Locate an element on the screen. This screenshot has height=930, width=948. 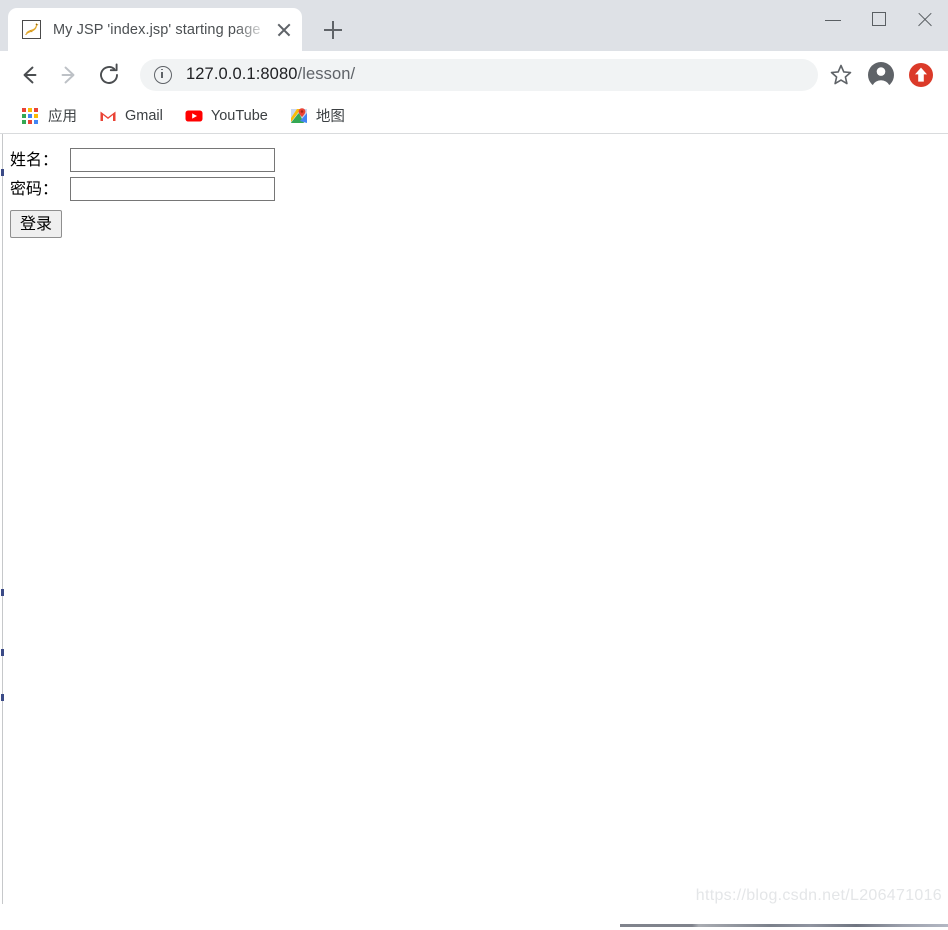
name-input is located at coordinates (172, 160).